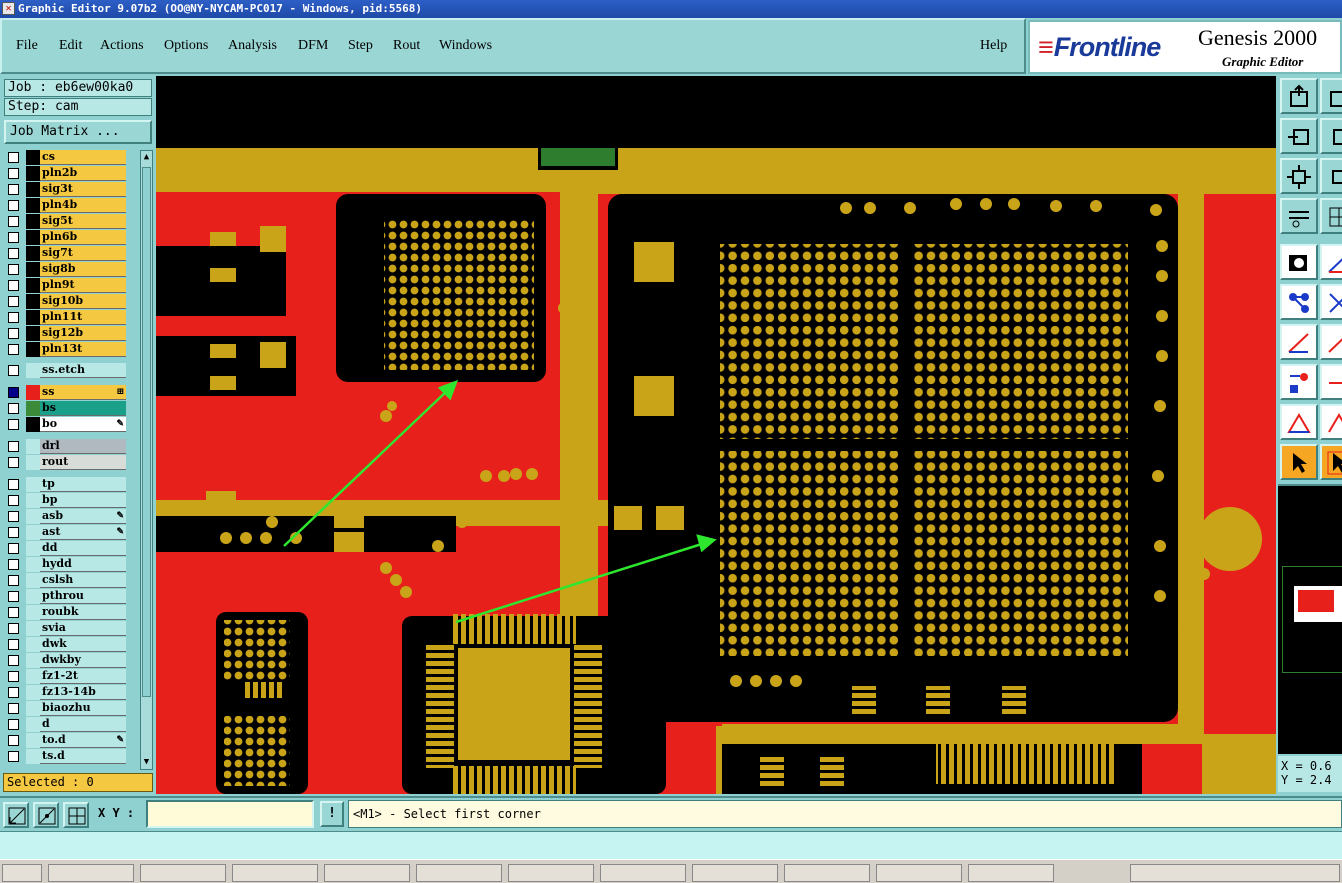 The height and width of the screenshot is (883, 1342). Describe the element at coordinates (16, 815) in the screenshot. I see `snap-button` at that location.